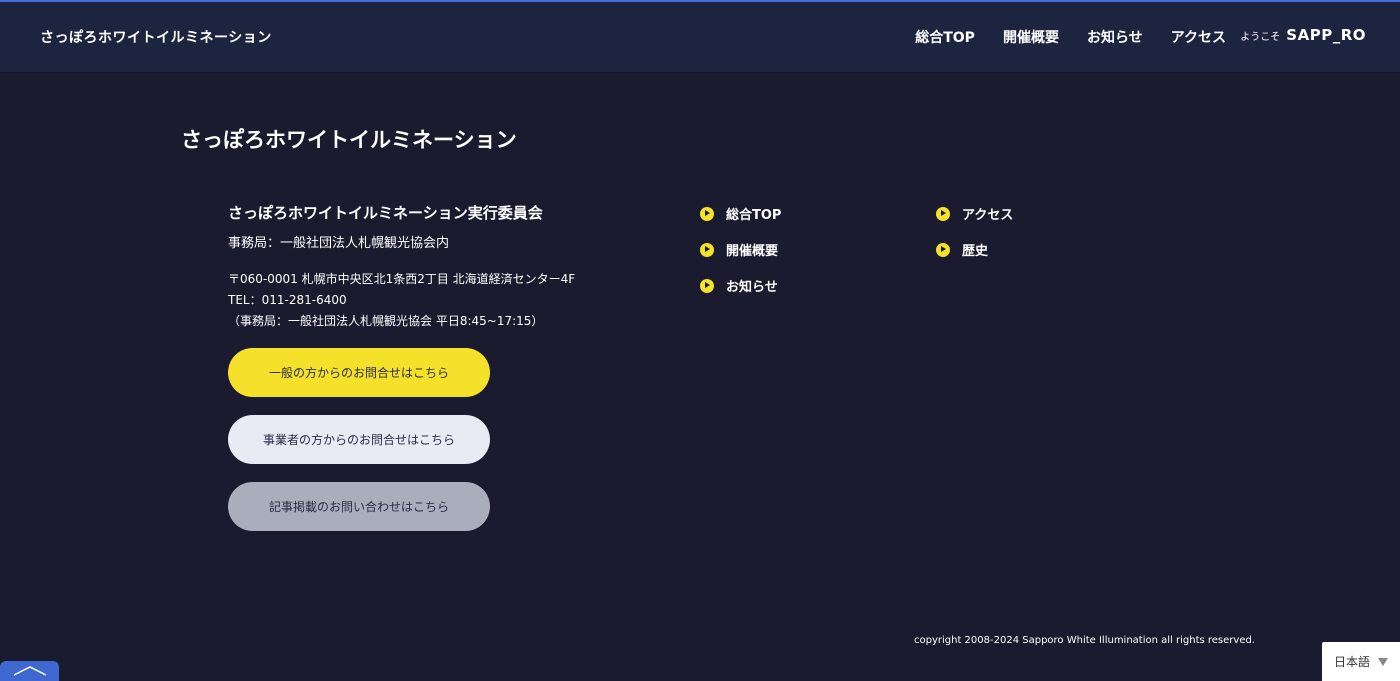 Image resolution: width=1400 pixels, height=681 pixels. What do you see at coordinates (1326, 35) in the screenshot?
I see `logo-main: SAPP_RO` at bounding box center [1326, 35].